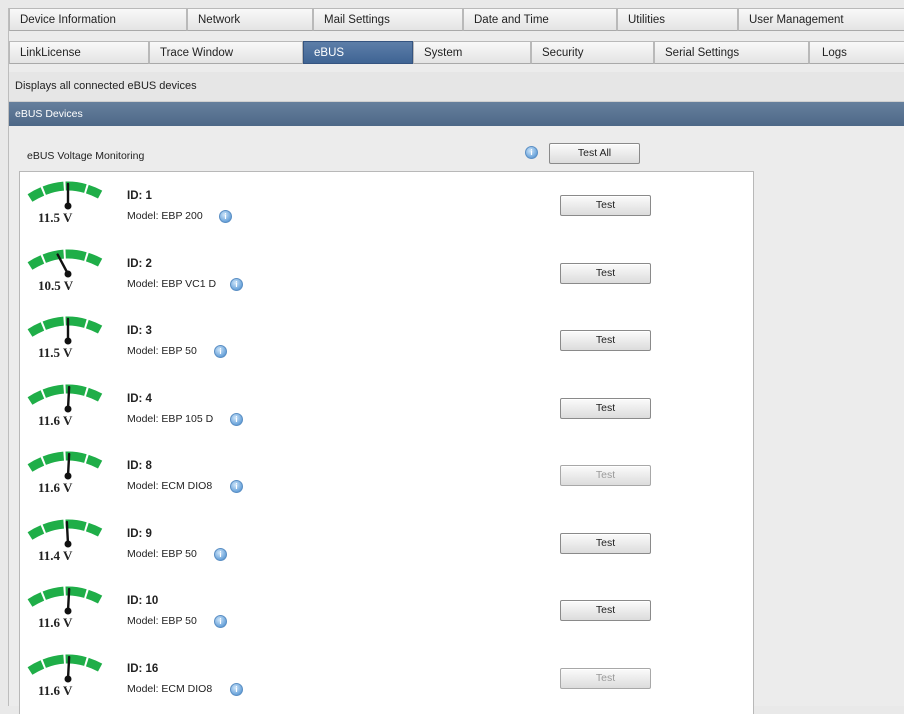  I want to click on tab-trace-window: Trace Window, so click(226, 52).